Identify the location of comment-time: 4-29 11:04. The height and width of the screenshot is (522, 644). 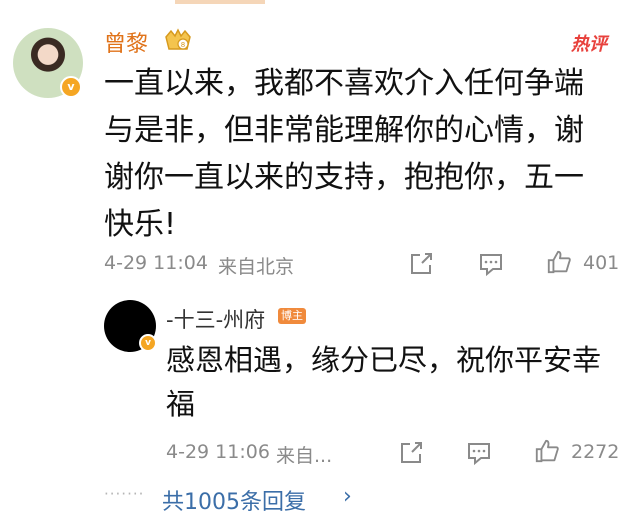
(156, 263).